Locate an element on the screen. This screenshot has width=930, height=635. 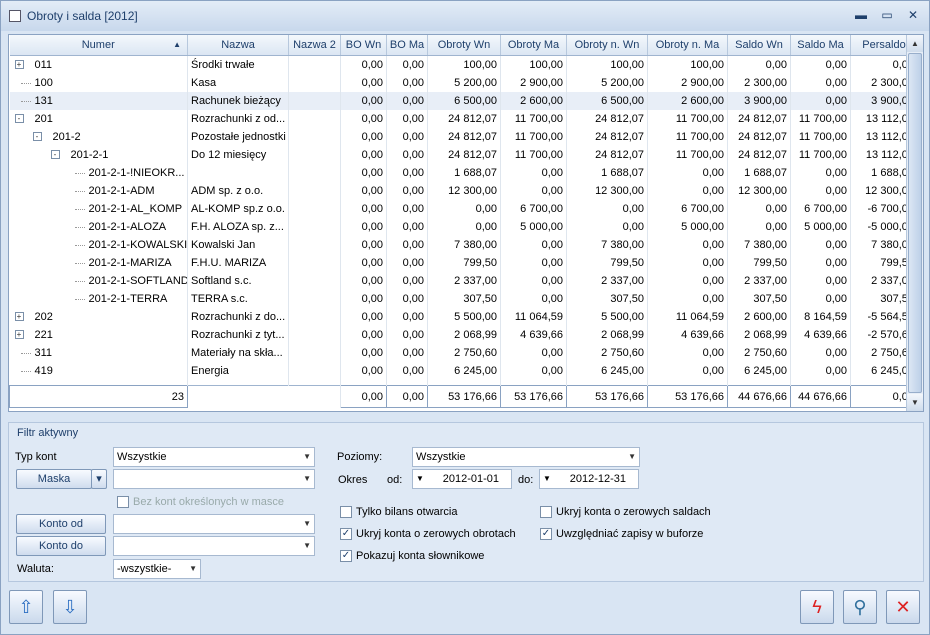
tylko-bilans-checkbox: Tylko bilans otwarcia is located at coordinates (399, 512).